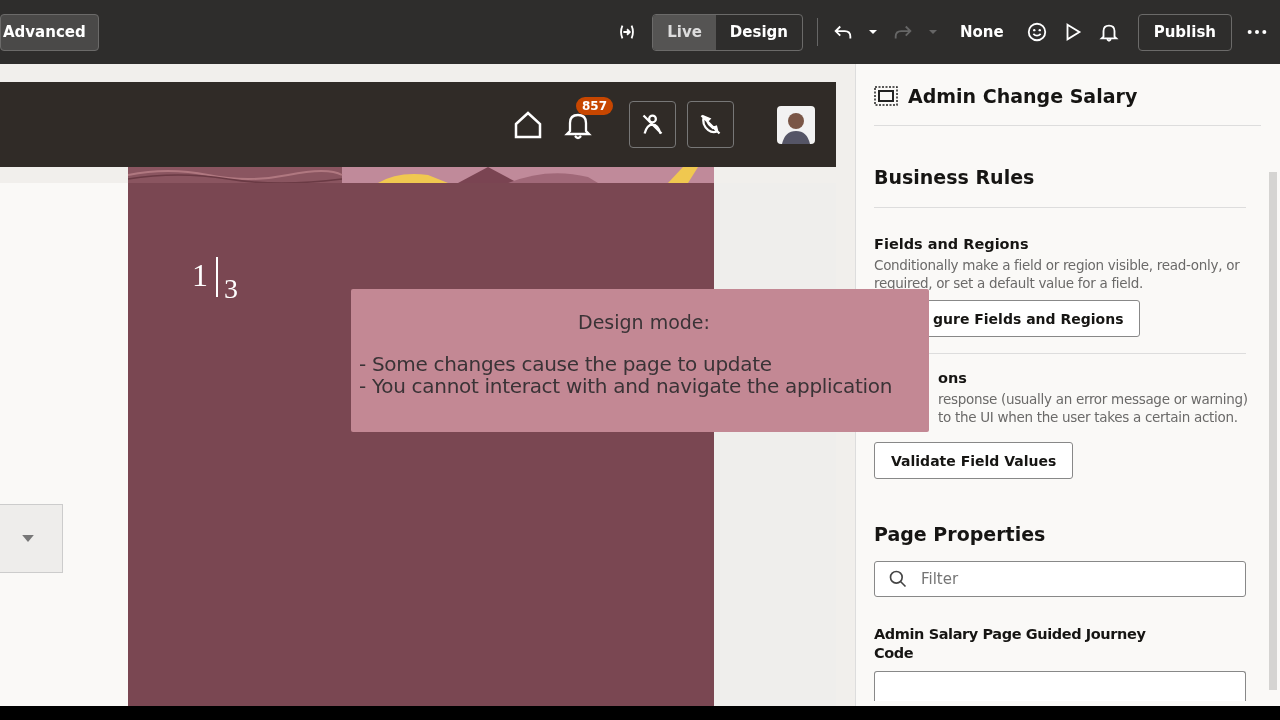  What do you see at coordinates (566, 364) in the screenshot?
I see `notice-text: - Some changes cause the page to update` at bounding box center [566, 364].